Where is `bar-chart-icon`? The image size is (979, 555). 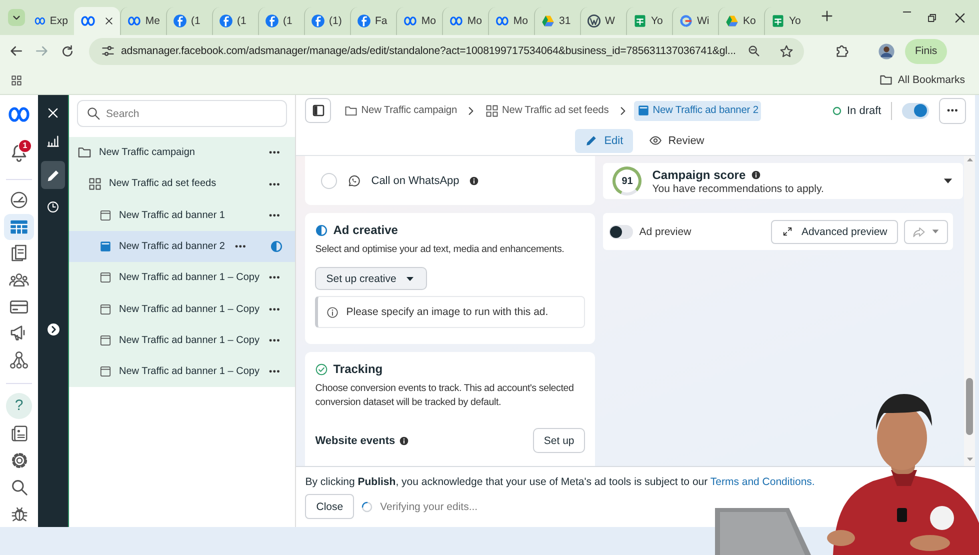
bar-chart-icon is located at coordinates (53, 141).